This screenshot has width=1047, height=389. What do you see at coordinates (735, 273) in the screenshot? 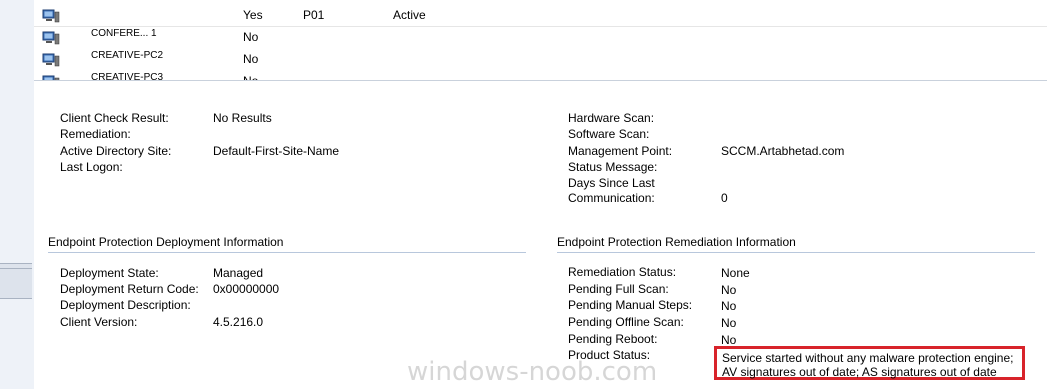
I see `detail-value: None` at bounding box center [735, 273].